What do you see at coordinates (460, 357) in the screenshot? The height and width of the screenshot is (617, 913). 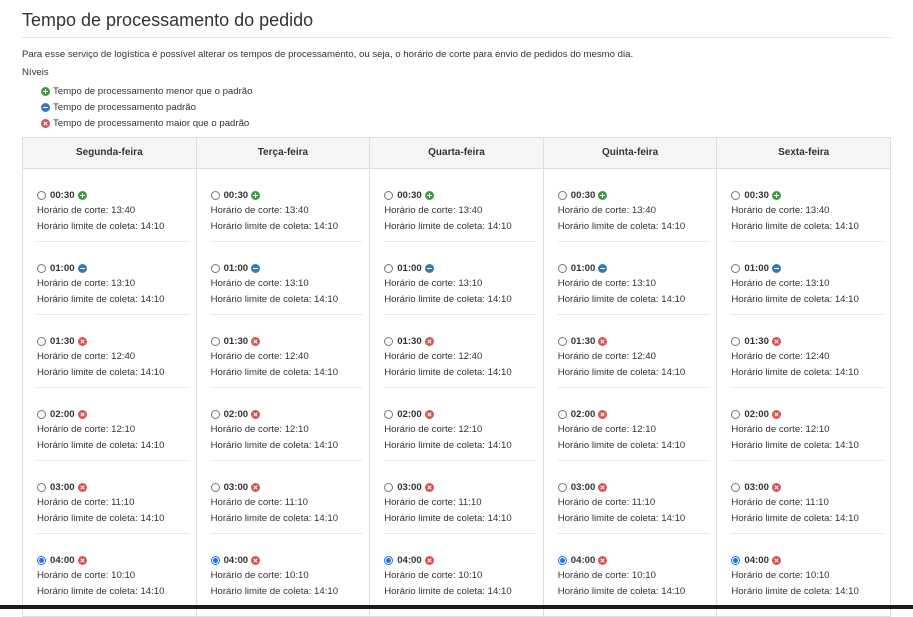 I see `cutoff-time: Horário de corte: 12:40` at bounding box center [460, 357].